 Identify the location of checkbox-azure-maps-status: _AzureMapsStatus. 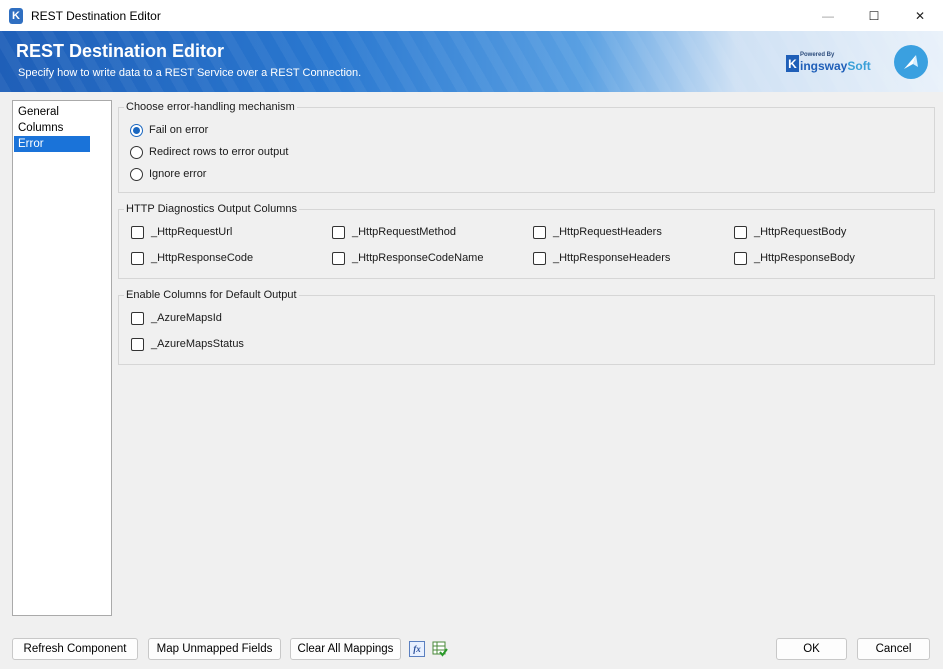
(187, 344).